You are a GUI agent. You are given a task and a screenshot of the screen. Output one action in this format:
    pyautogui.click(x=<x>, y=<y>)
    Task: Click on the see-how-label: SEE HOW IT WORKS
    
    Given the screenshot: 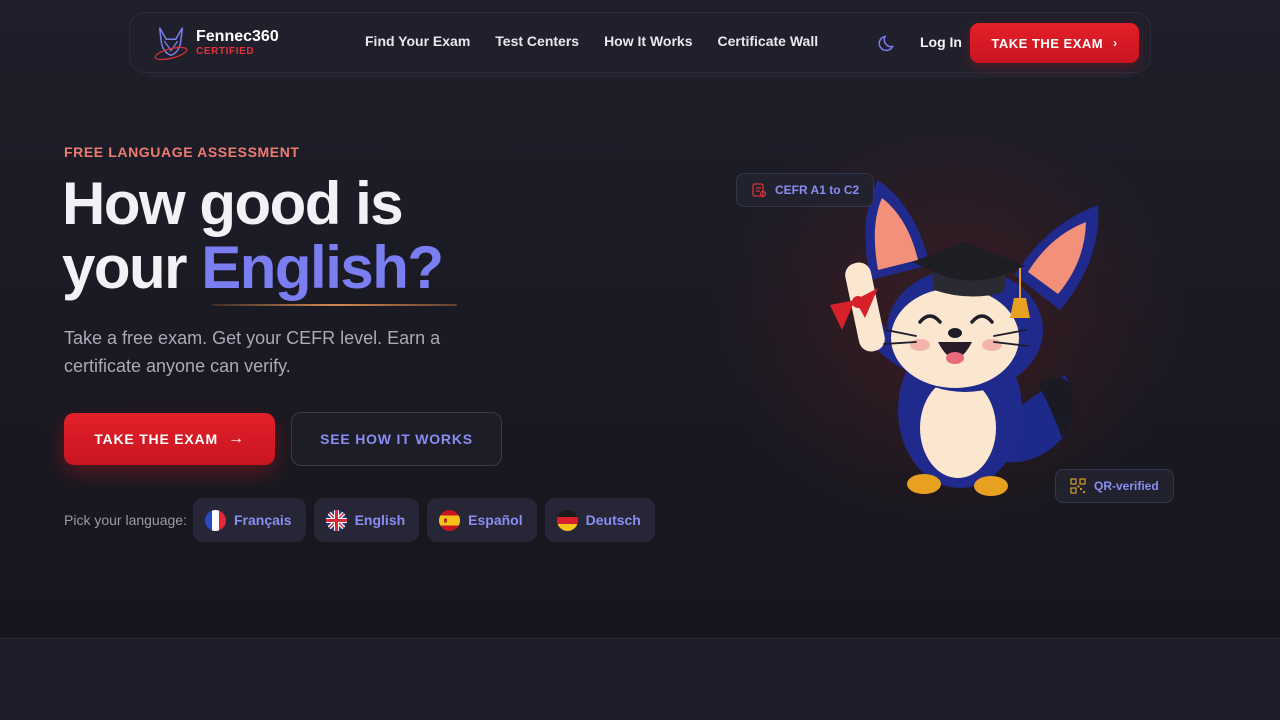 What is the action you would take?
    pyautogui.click(x=396, y=439)
    